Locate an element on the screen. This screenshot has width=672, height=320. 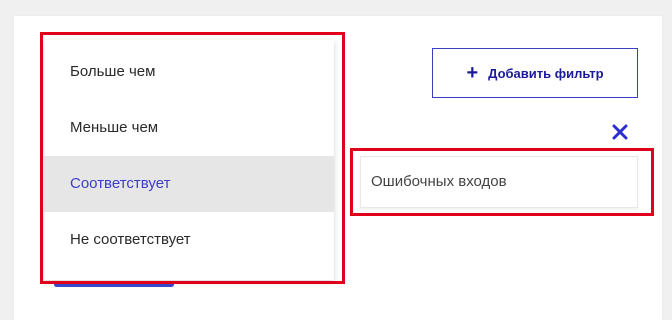
dropdown-item-matches: Соответствует is located at coordinates (189, 184).